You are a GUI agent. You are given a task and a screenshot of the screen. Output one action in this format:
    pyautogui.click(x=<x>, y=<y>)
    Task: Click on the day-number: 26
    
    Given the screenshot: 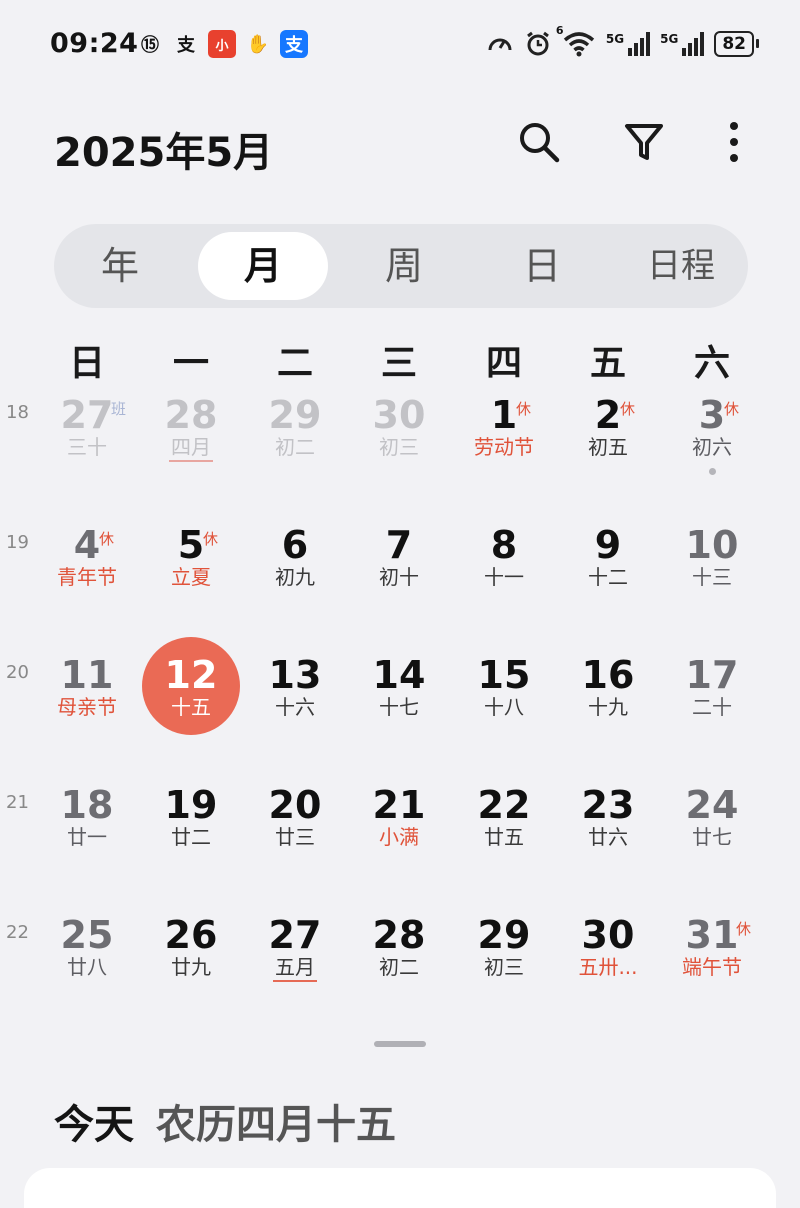 What is the action you would take?
    pyautogui.click(x=191, y=935)
    